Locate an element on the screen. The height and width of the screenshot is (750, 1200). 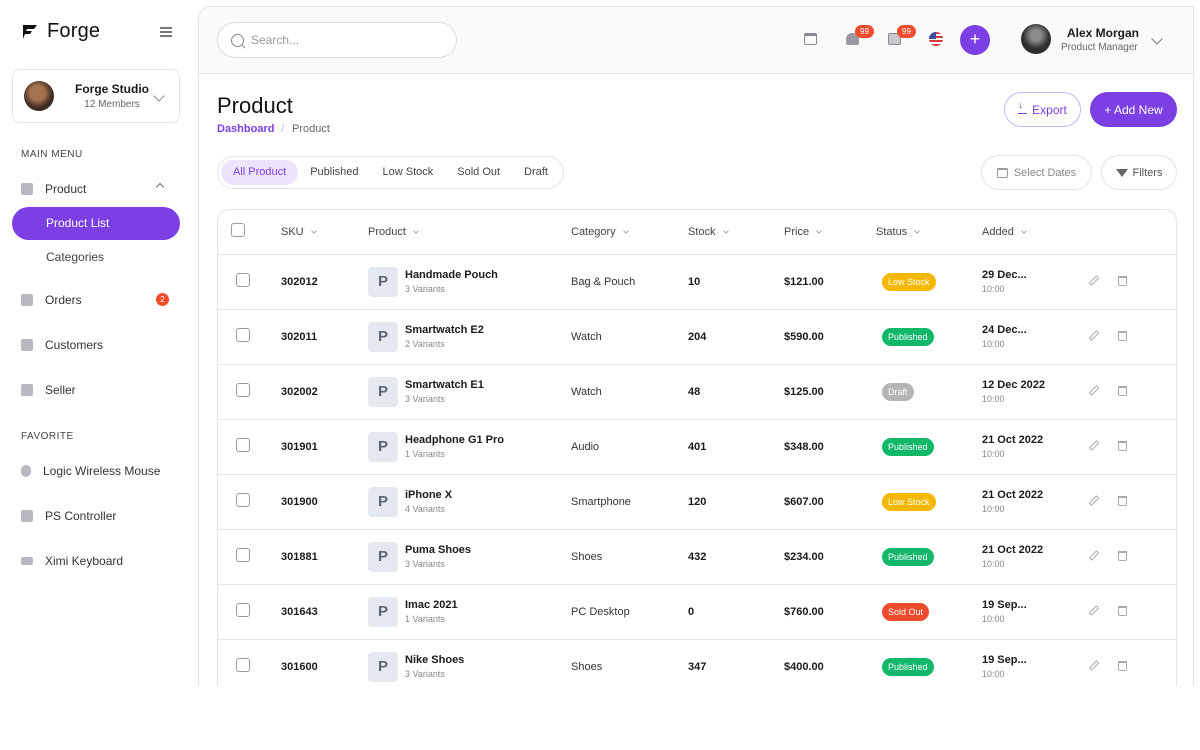
filters-button: Filters is located at coordinates (1139, 172).